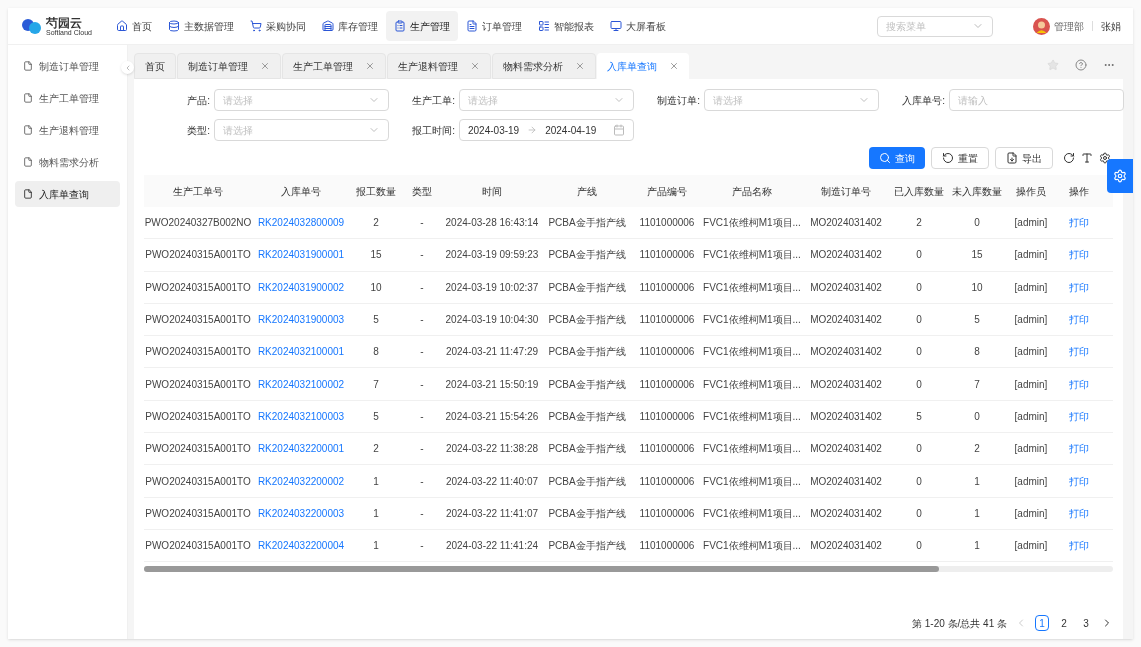  I want to click on page-tab: 首页, so click(155, 66).